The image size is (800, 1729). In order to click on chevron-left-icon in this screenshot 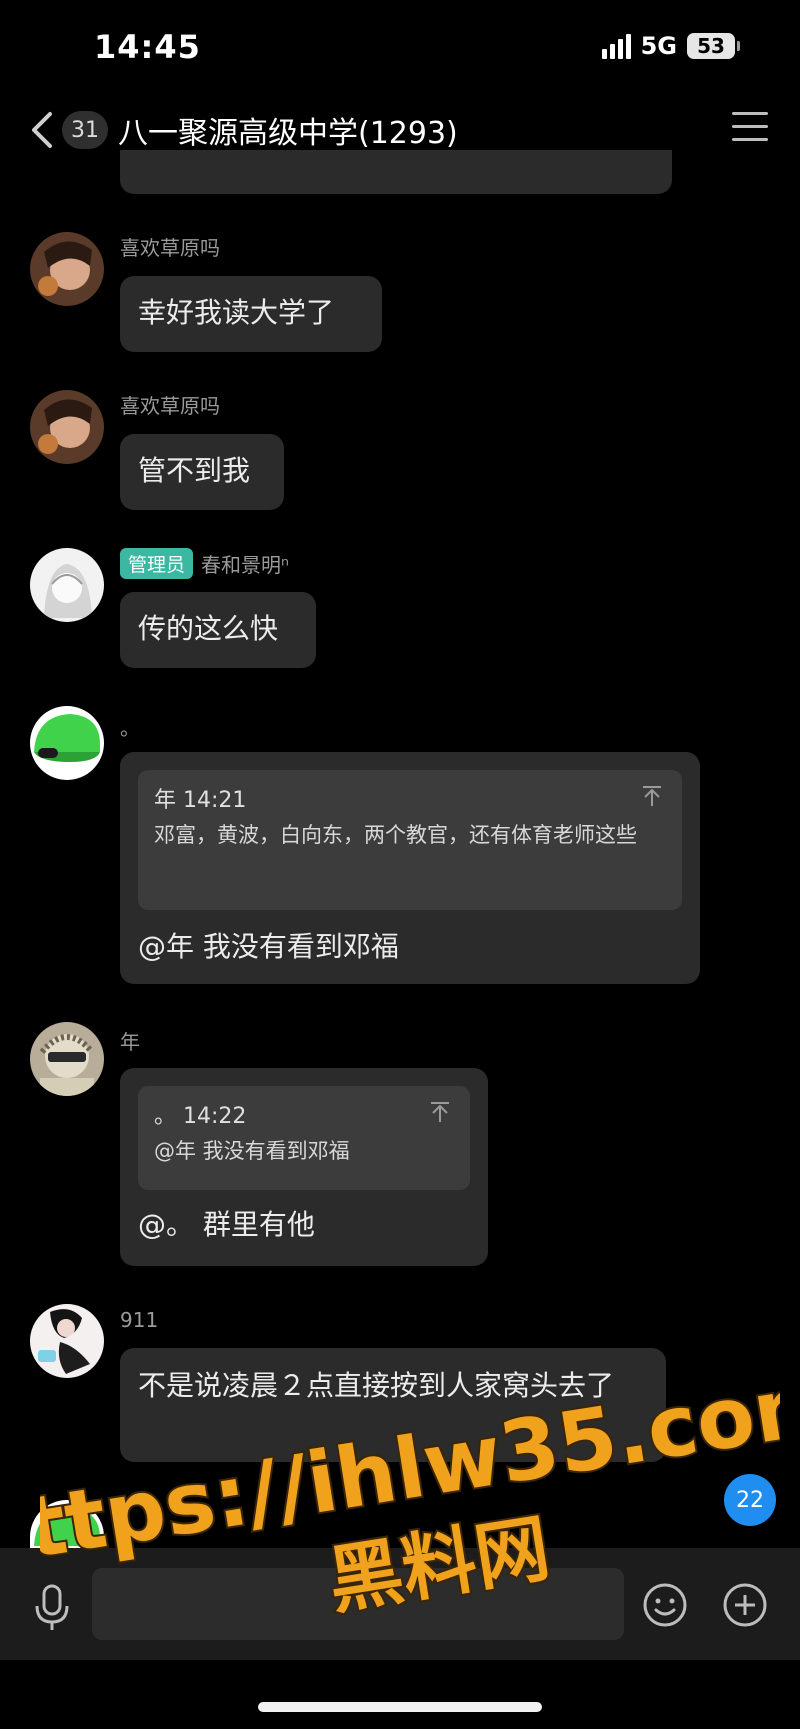, I will do `click(44, 130)`.